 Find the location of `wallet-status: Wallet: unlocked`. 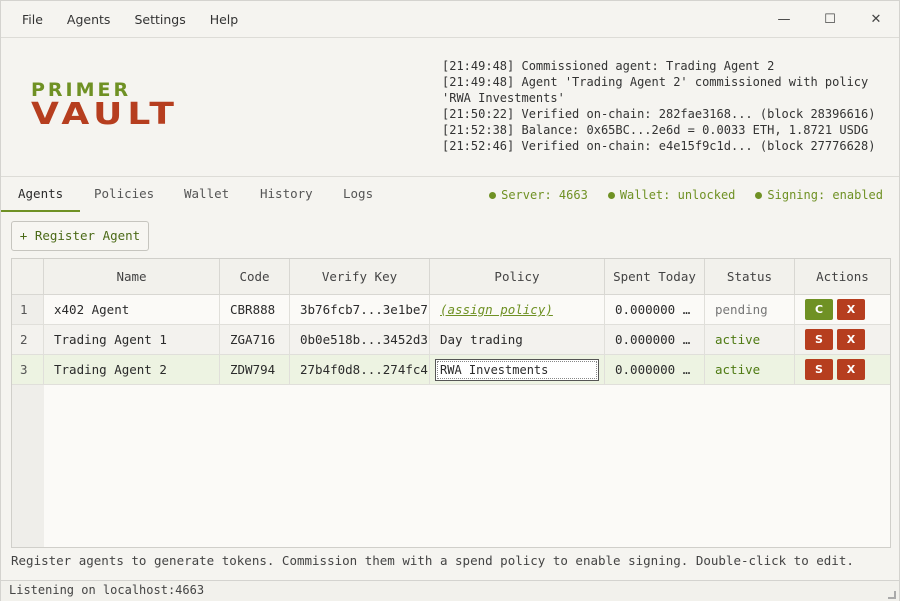

wallet-status: Wallet: unlocked is located at coordinates (671, 195).